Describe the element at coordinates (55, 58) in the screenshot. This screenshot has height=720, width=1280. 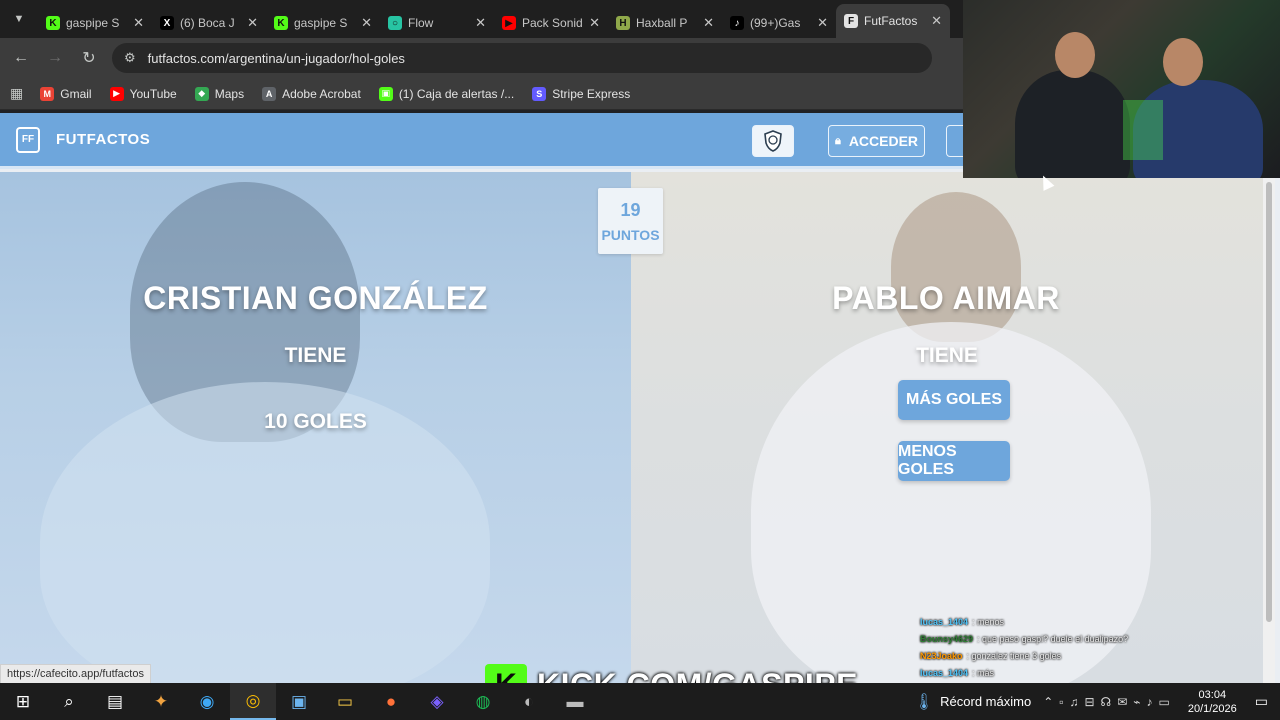
I see `forward-icon: →` at that location.